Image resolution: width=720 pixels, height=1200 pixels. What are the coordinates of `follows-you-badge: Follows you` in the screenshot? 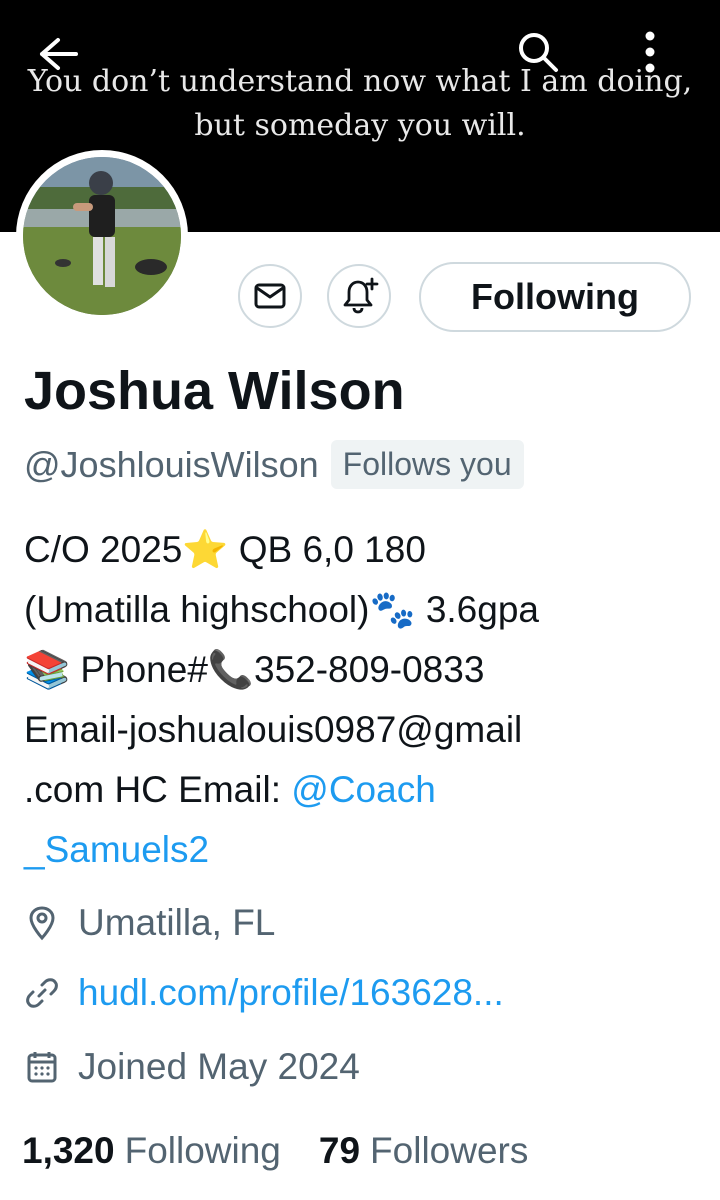 It's located at (427, 464).